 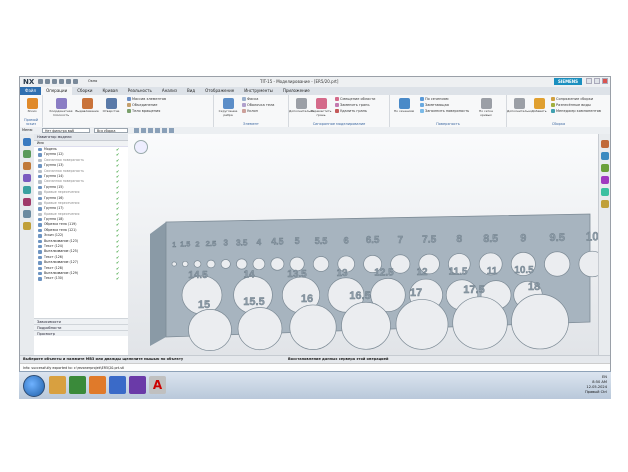 I want to click on tree-row: Текст (130) ✔, so click(x=81, y=278).